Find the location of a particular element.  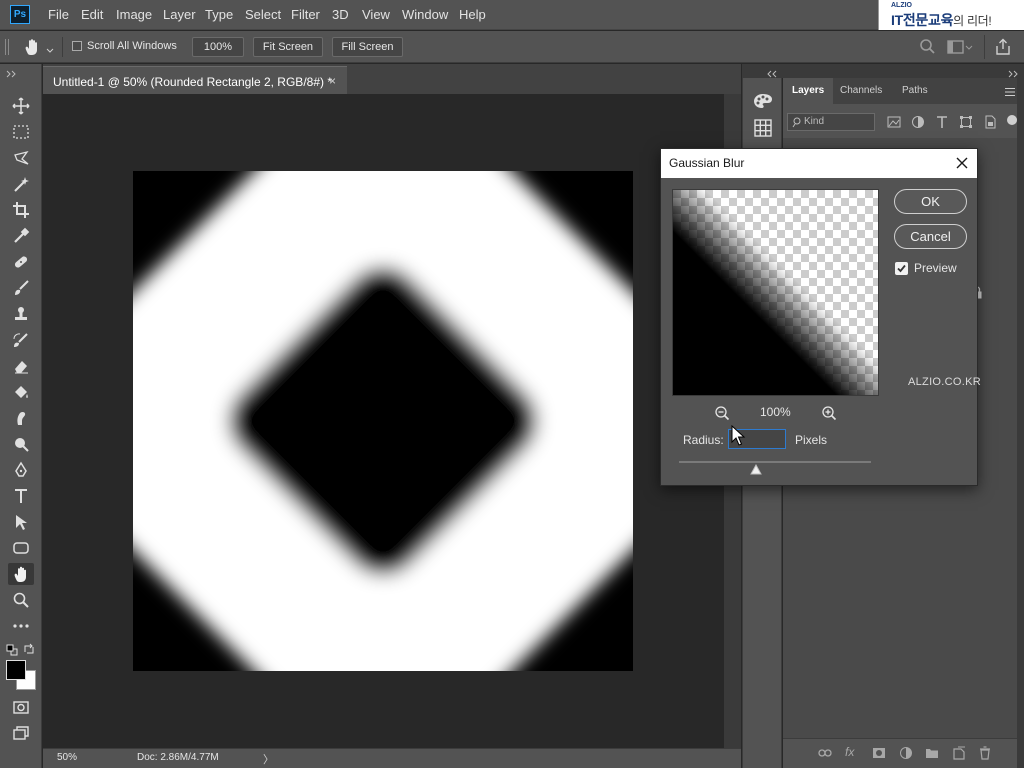

swatches-grid-icon is located at coordinates (763, 128).